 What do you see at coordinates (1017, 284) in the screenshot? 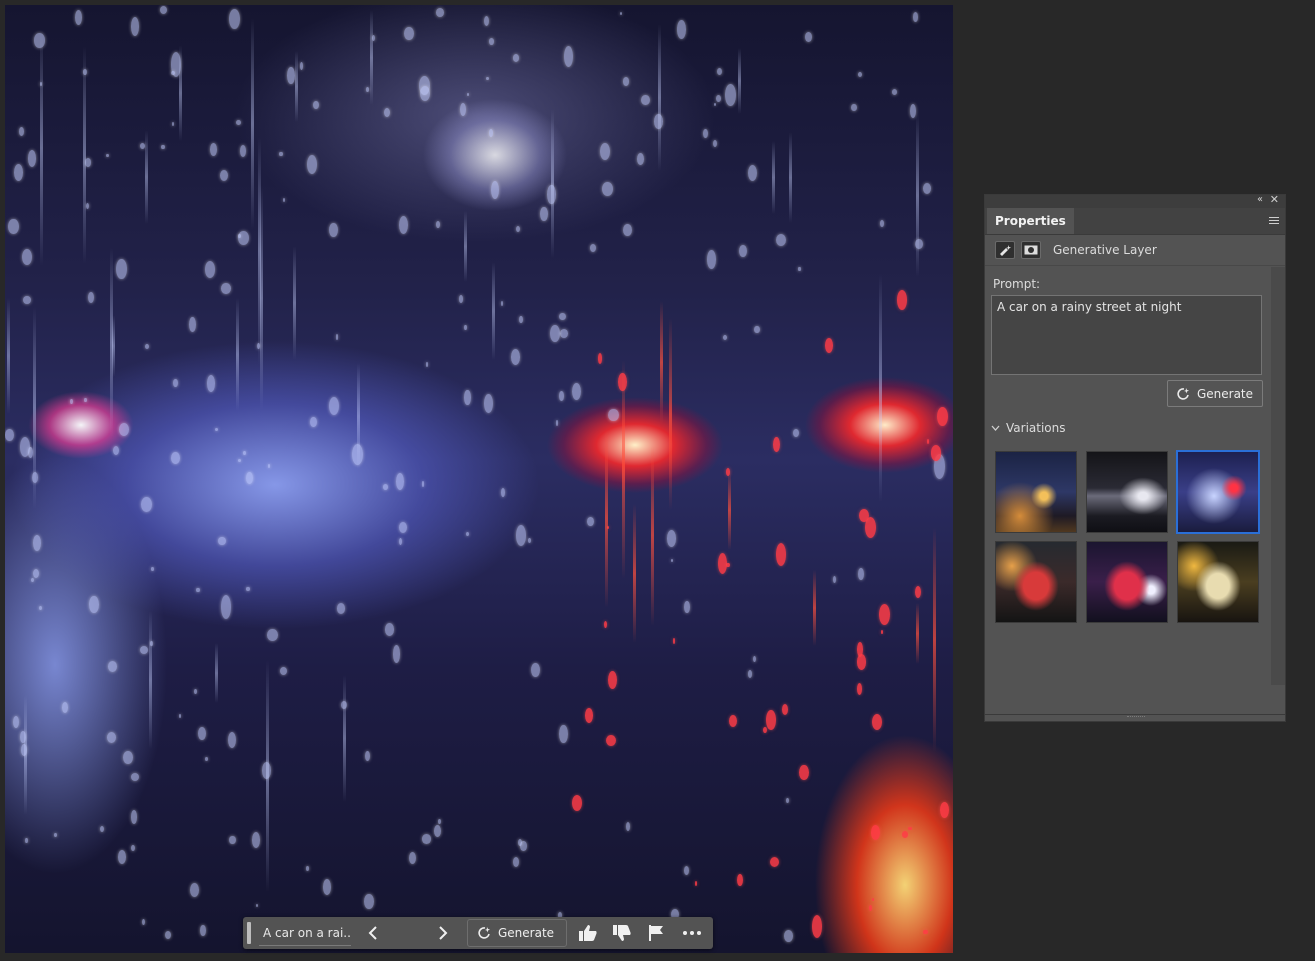
I see `prompt-label: Prompt:` at bounding box center [1017, 284].